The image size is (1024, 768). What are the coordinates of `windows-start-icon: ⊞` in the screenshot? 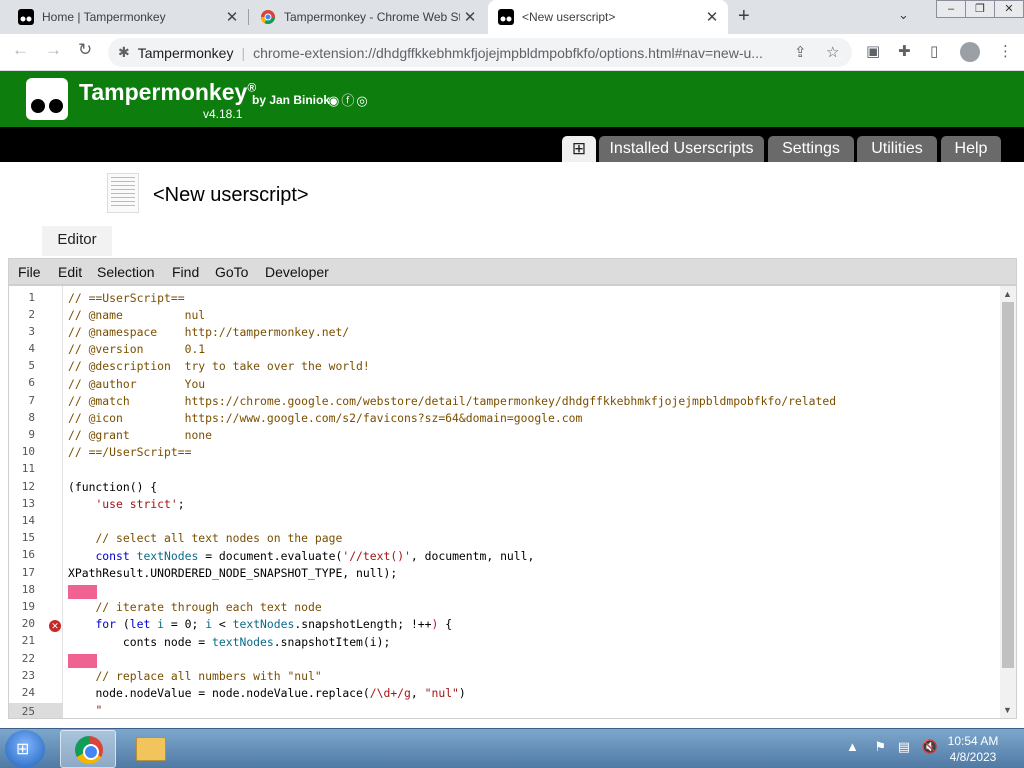 It's located at (25, 749).